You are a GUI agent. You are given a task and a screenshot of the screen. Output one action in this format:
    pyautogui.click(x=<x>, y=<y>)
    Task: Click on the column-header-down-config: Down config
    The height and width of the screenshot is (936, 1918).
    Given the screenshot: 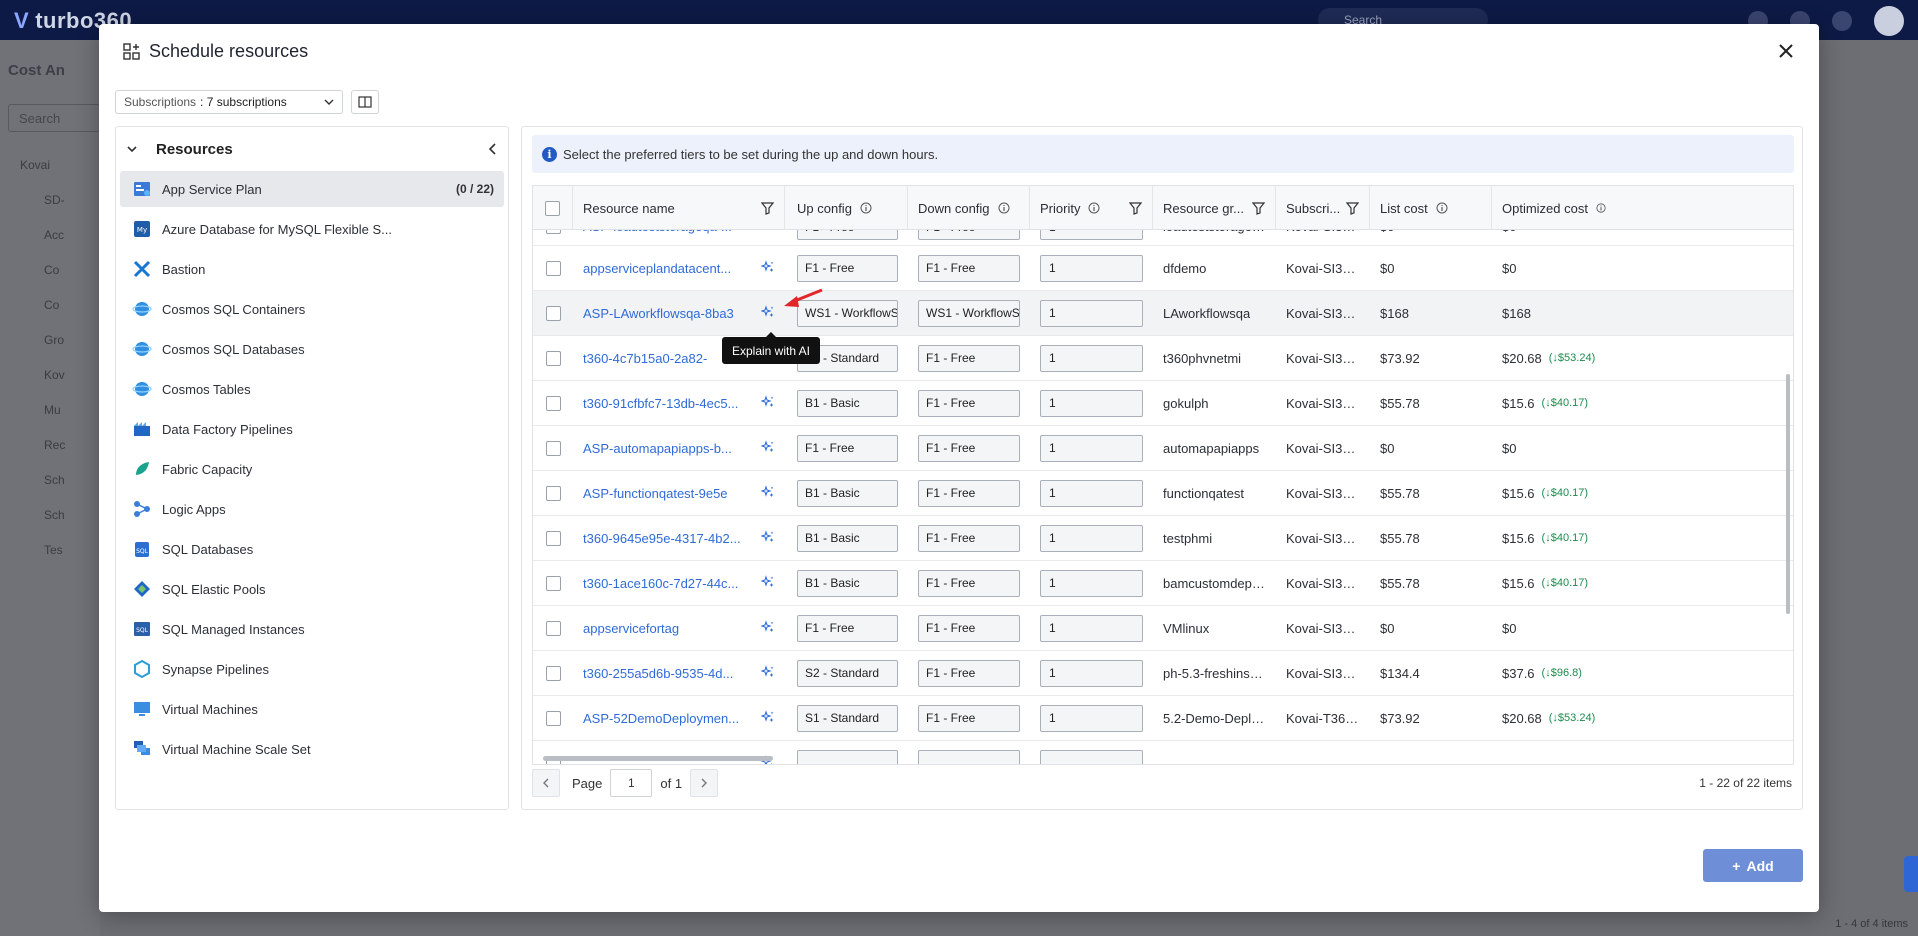 What is the action you would take?
    pyautogui.click(x=969, y=208)
    